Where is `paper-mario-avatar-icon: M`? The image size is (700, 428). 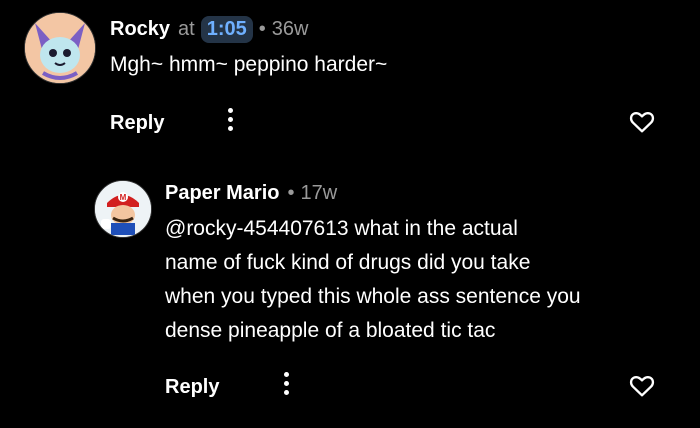 paper-mario-avatar-icon: M is located at coordinates (123, 209).